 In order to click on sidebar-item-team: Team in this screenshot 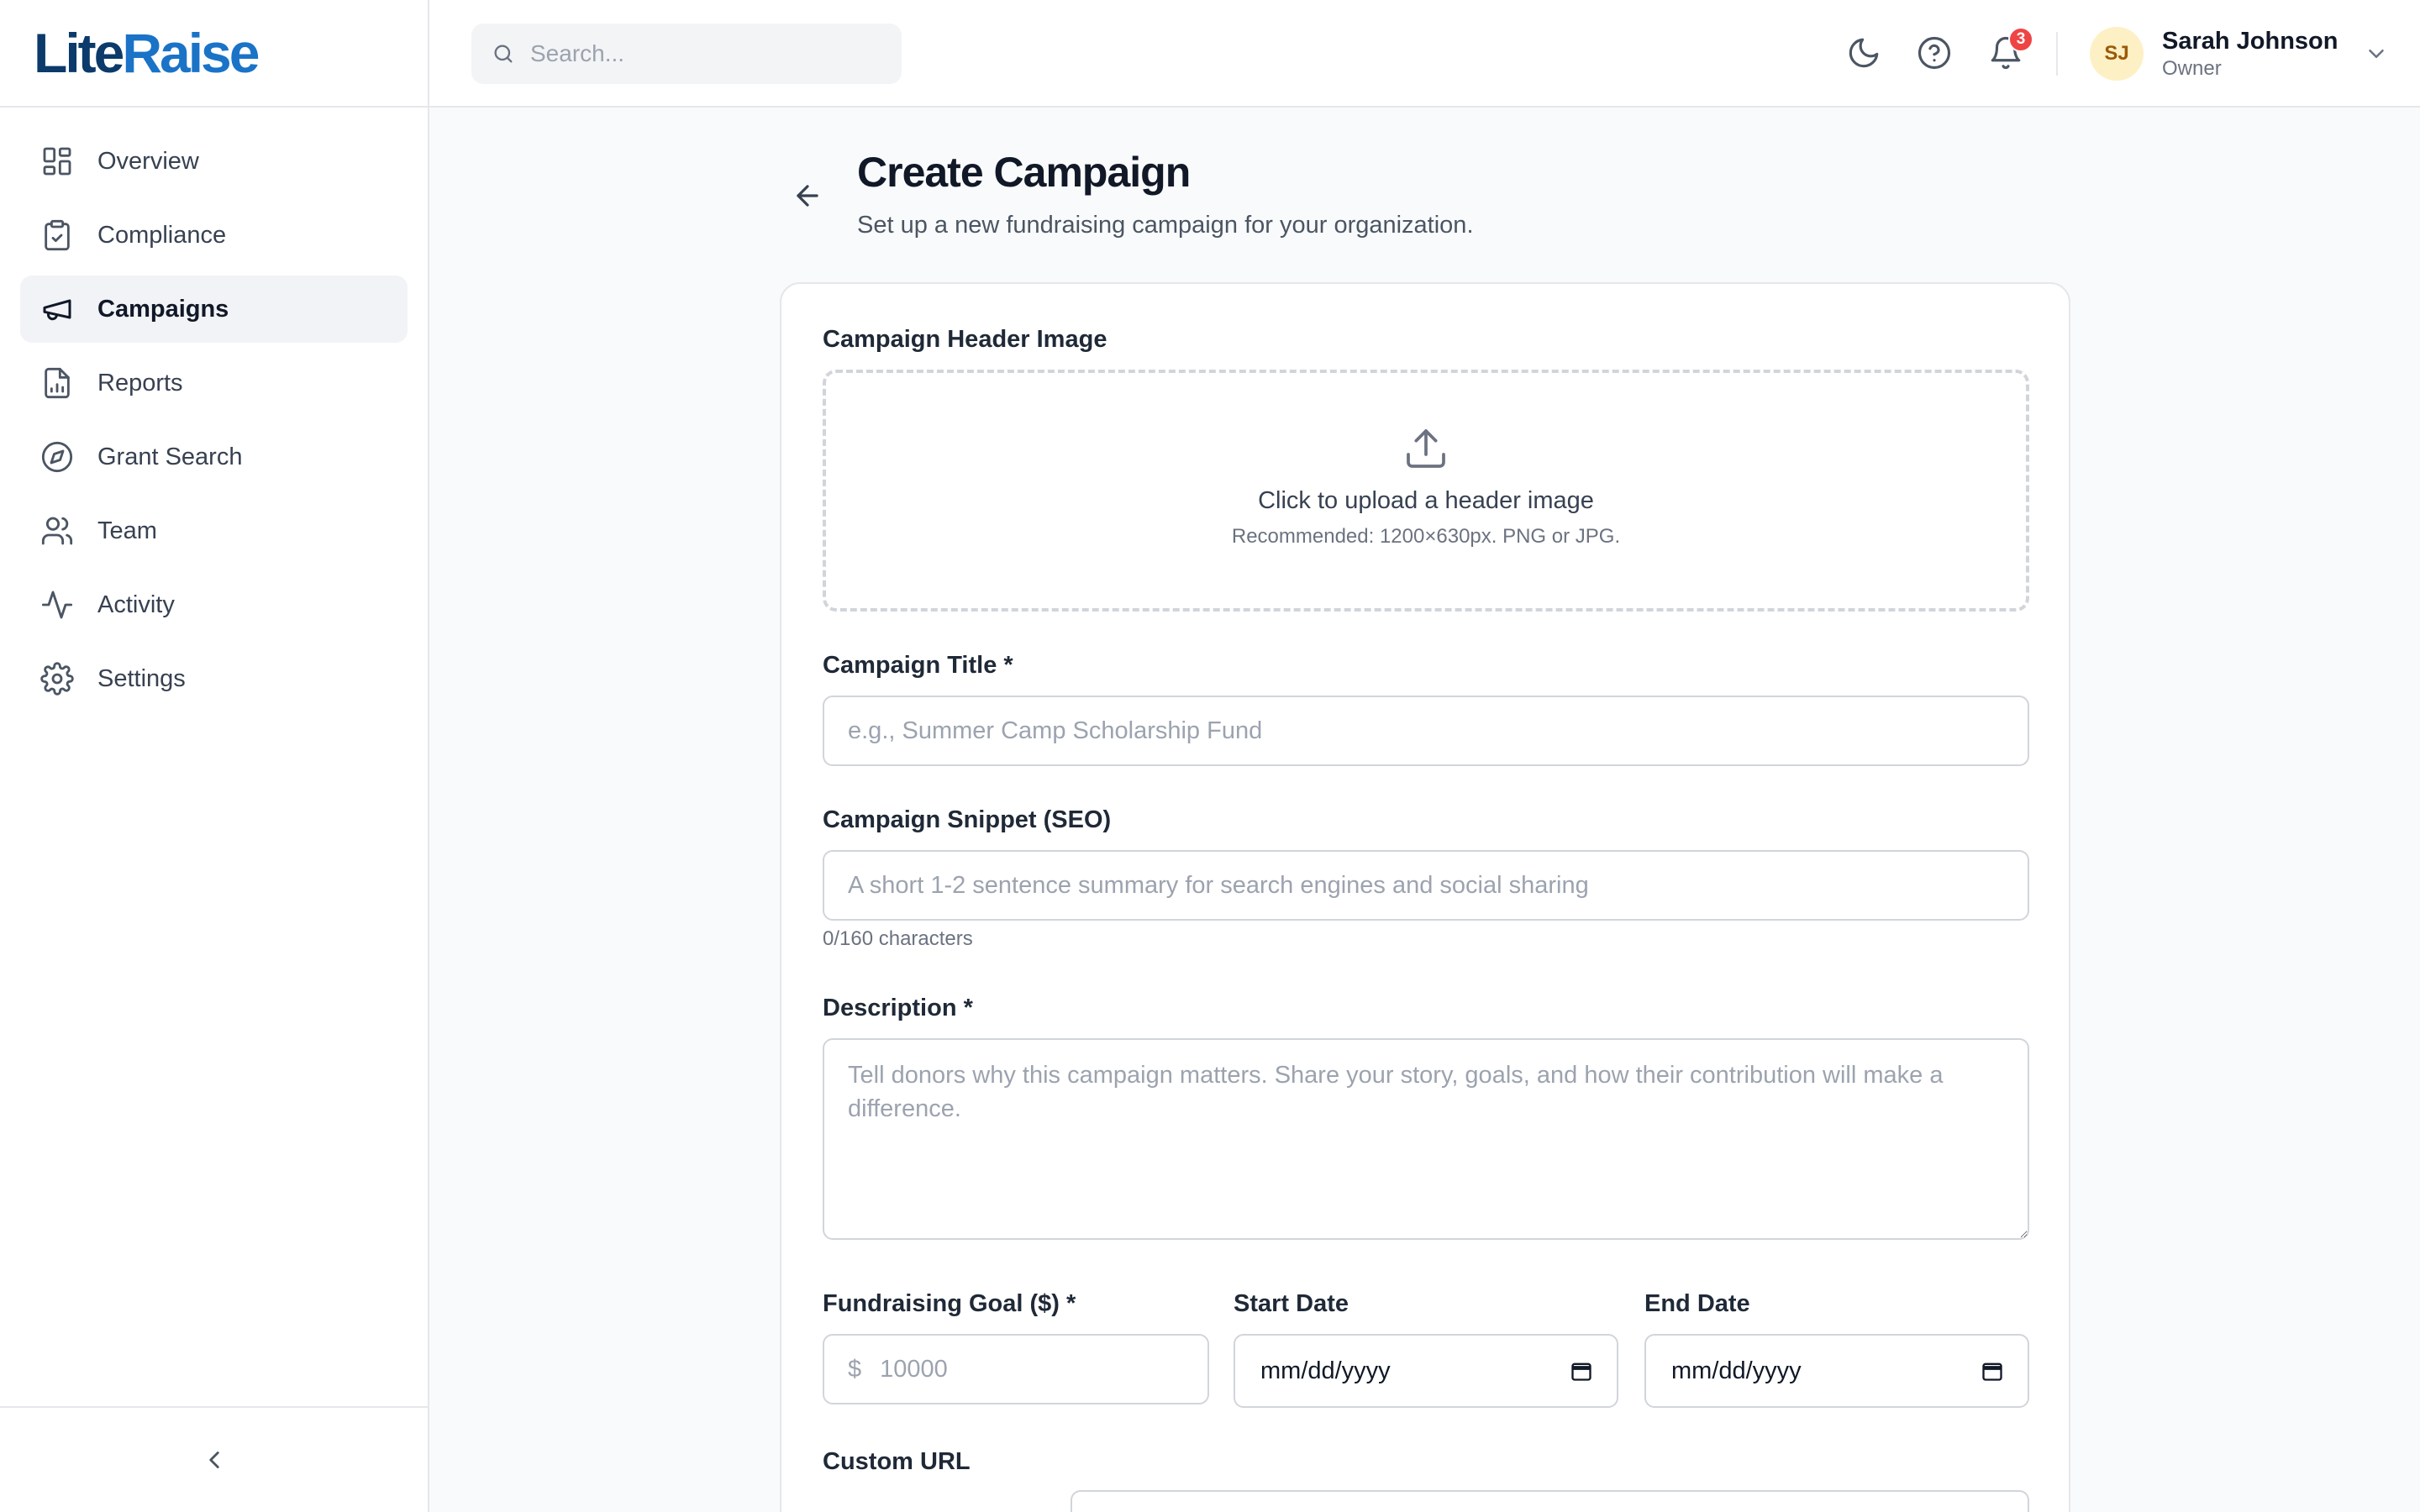, I will do `click(214, 530)`.